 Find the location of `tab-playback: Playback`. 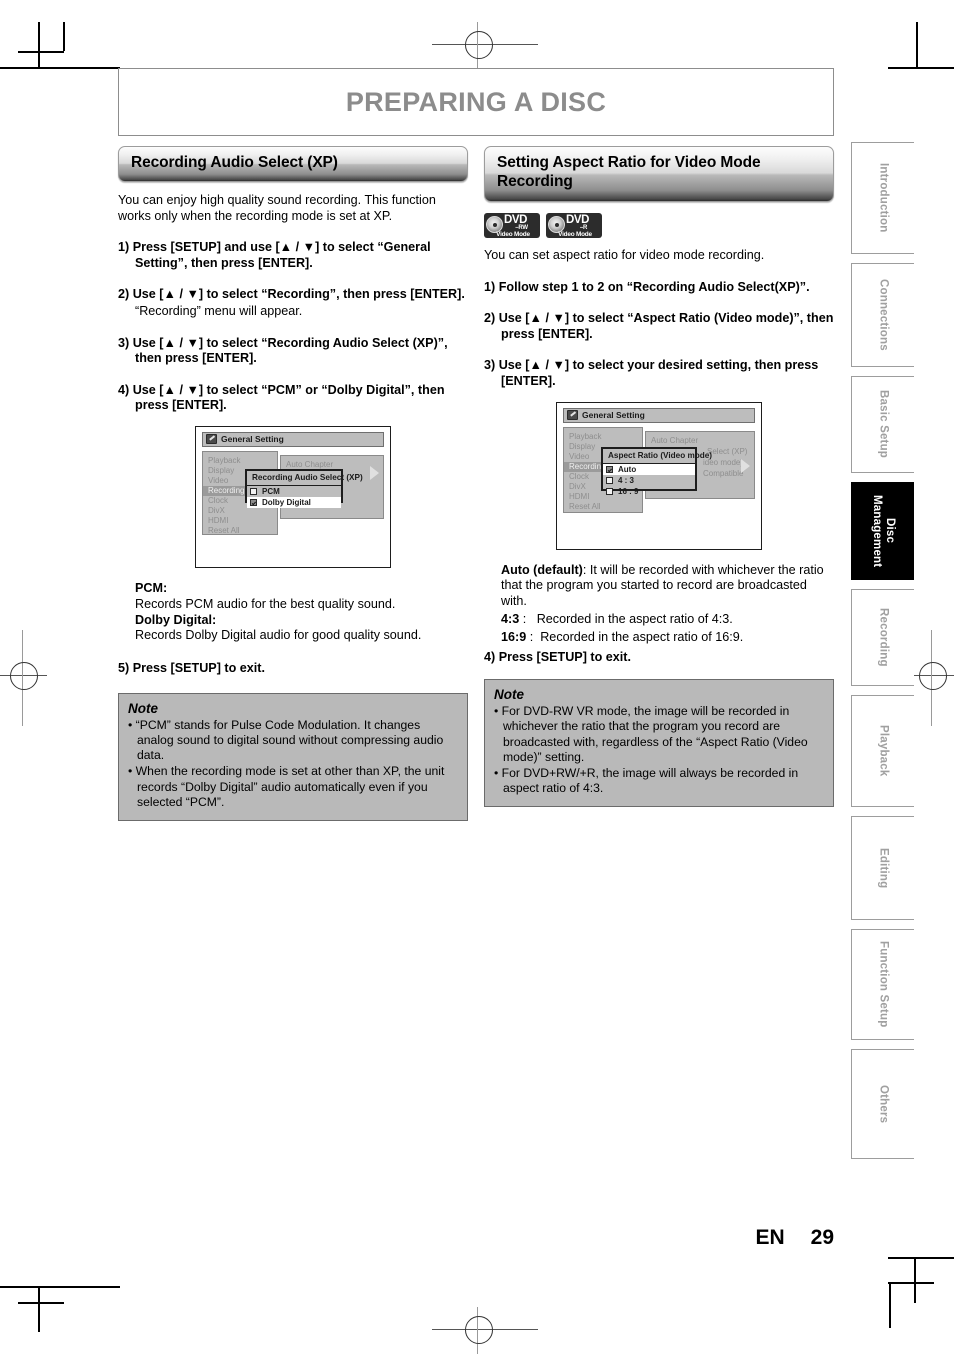

tab-playback: Playback is located at coordinates (882, 751).